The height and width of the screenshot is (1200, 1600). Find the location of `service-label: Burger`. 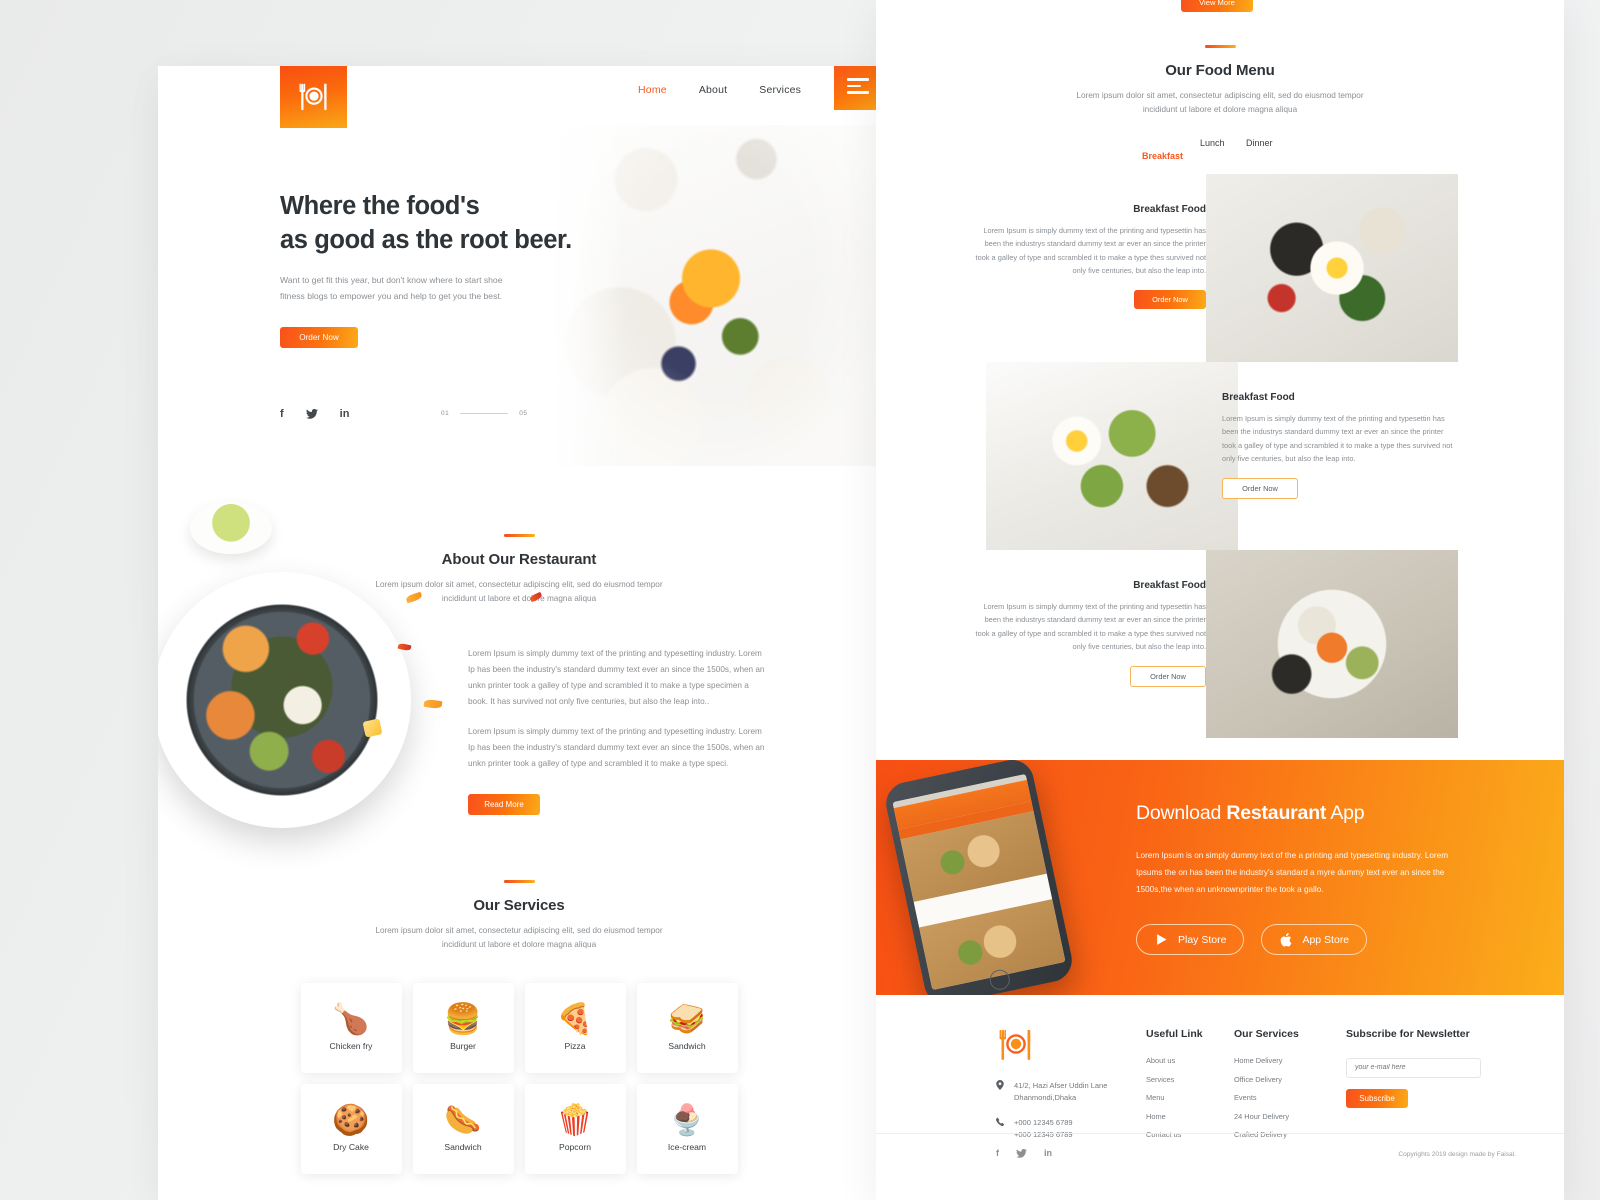

service-label: Burger is located at coordinates (463, 1046).